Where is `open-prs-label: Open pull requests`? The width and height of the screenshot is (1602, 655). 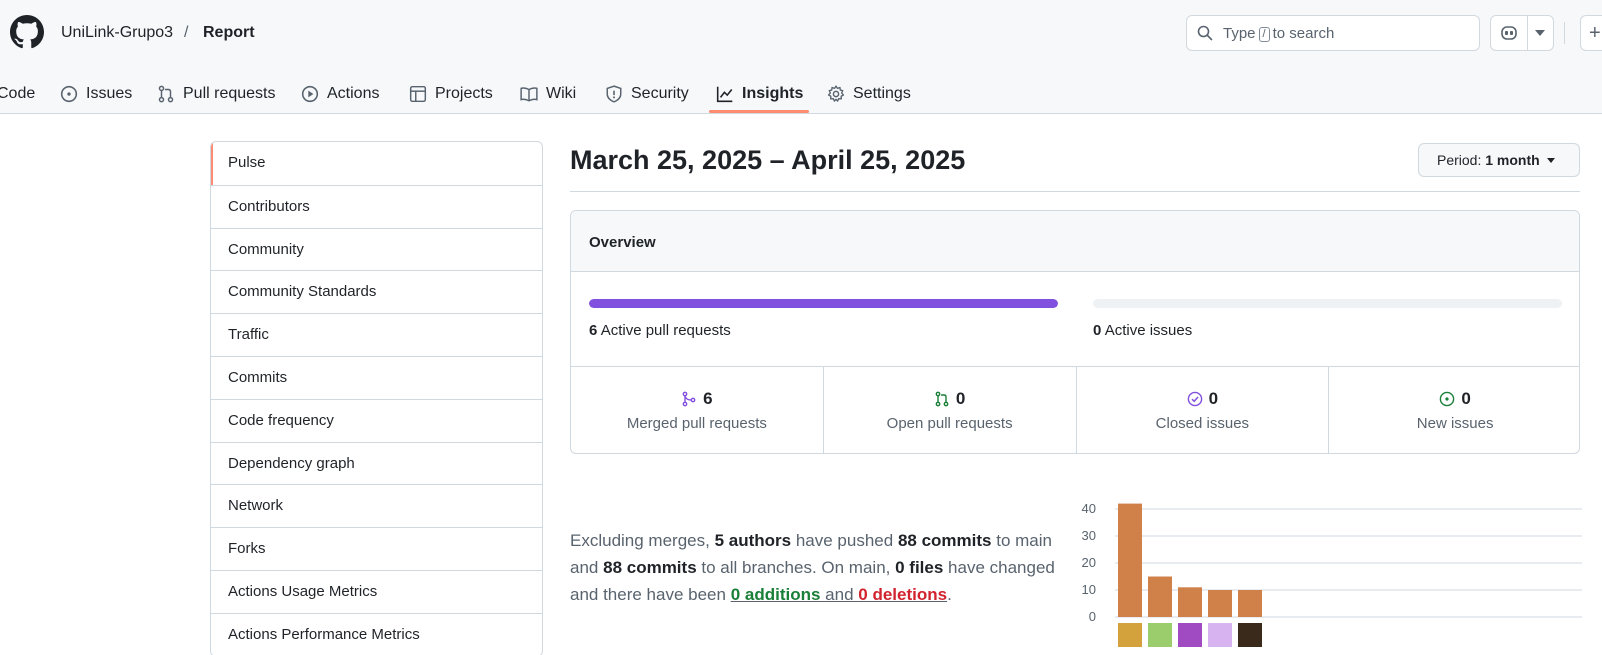
open-prs-label: Open pull requests is located at coordinates (949, 423).